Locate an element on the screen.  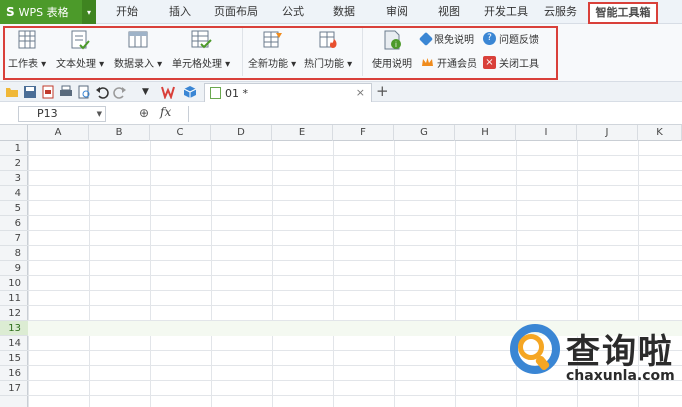
worksheet-button: 工作表 ▾ is located at coordinates (27, 49).